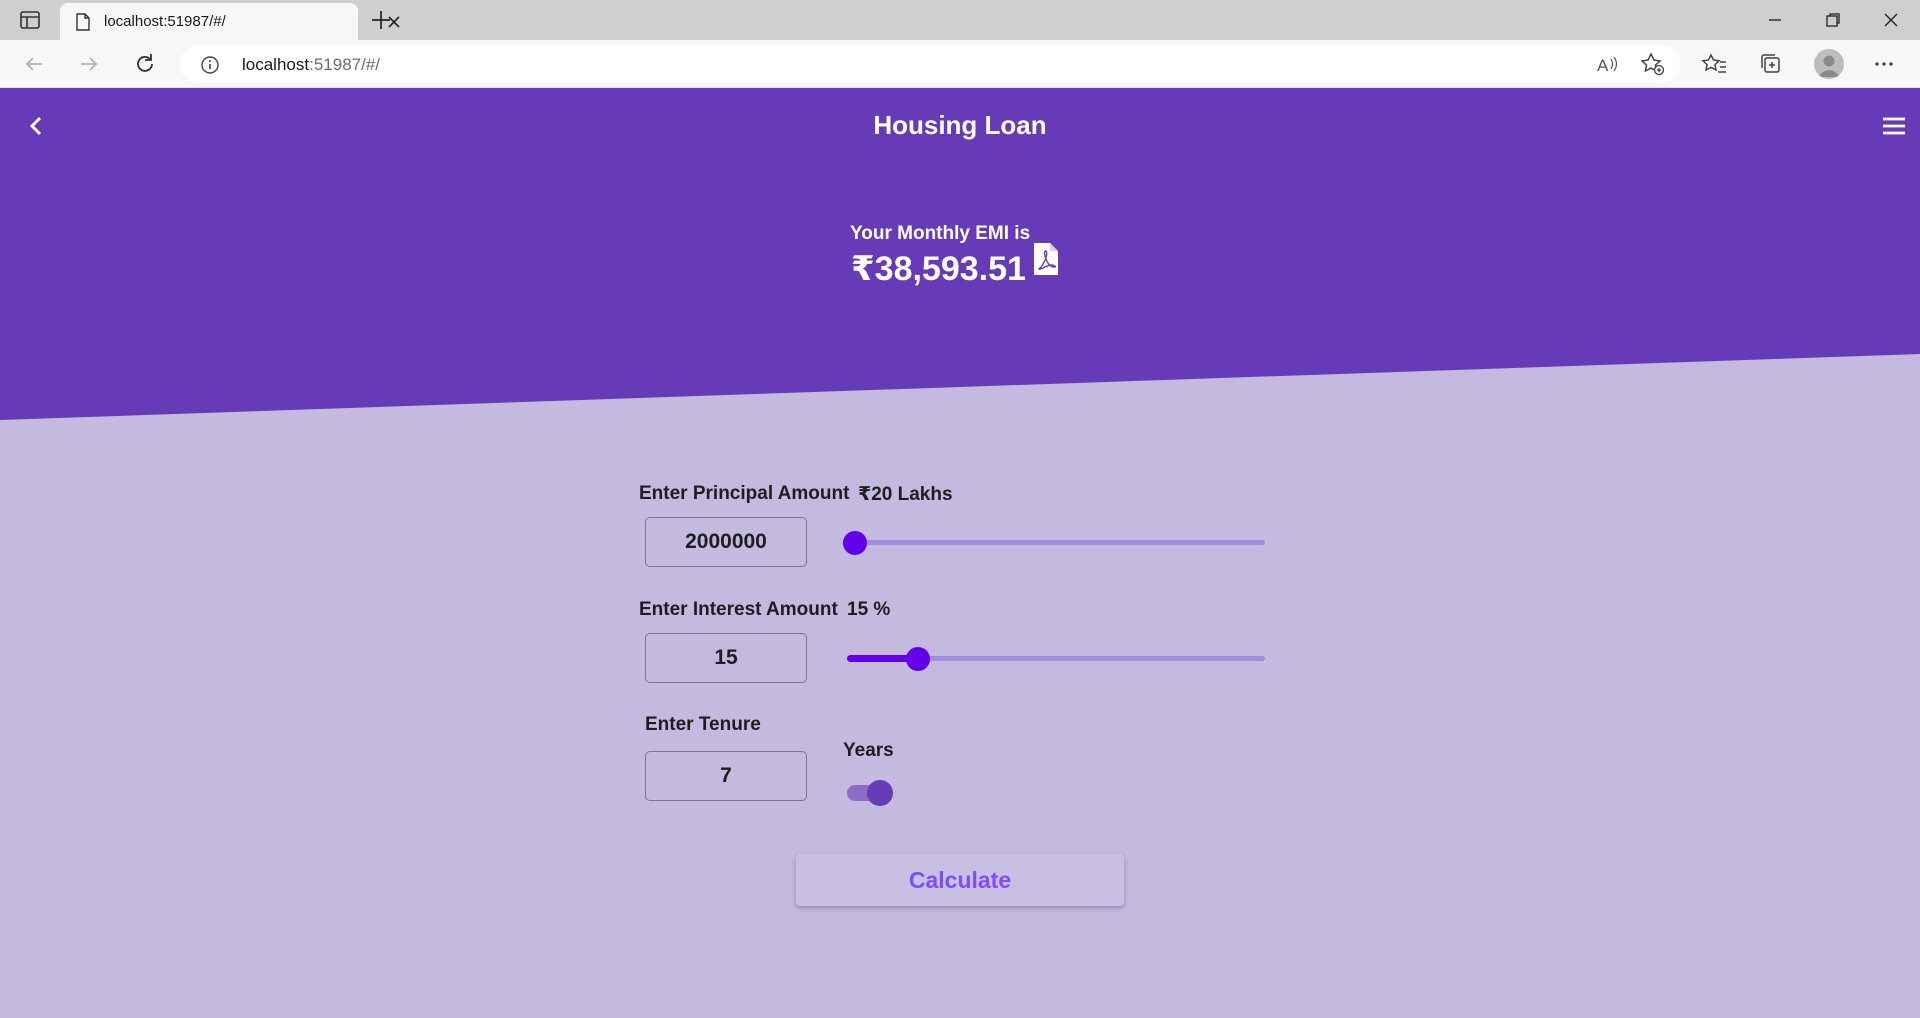 The width and height of the screenshot is (1920, 1018). What do you see at coordinates (1771, 64) in the screenshot?
I see `collections-icon` at bounding box center [1771, 64].